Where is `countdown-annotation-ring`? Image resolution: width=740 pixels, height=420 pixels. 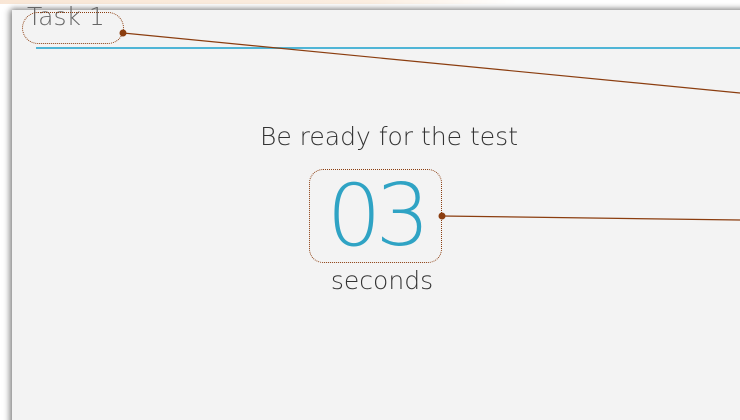
countdown-annotation-ring is located at coordinates (375, 216).